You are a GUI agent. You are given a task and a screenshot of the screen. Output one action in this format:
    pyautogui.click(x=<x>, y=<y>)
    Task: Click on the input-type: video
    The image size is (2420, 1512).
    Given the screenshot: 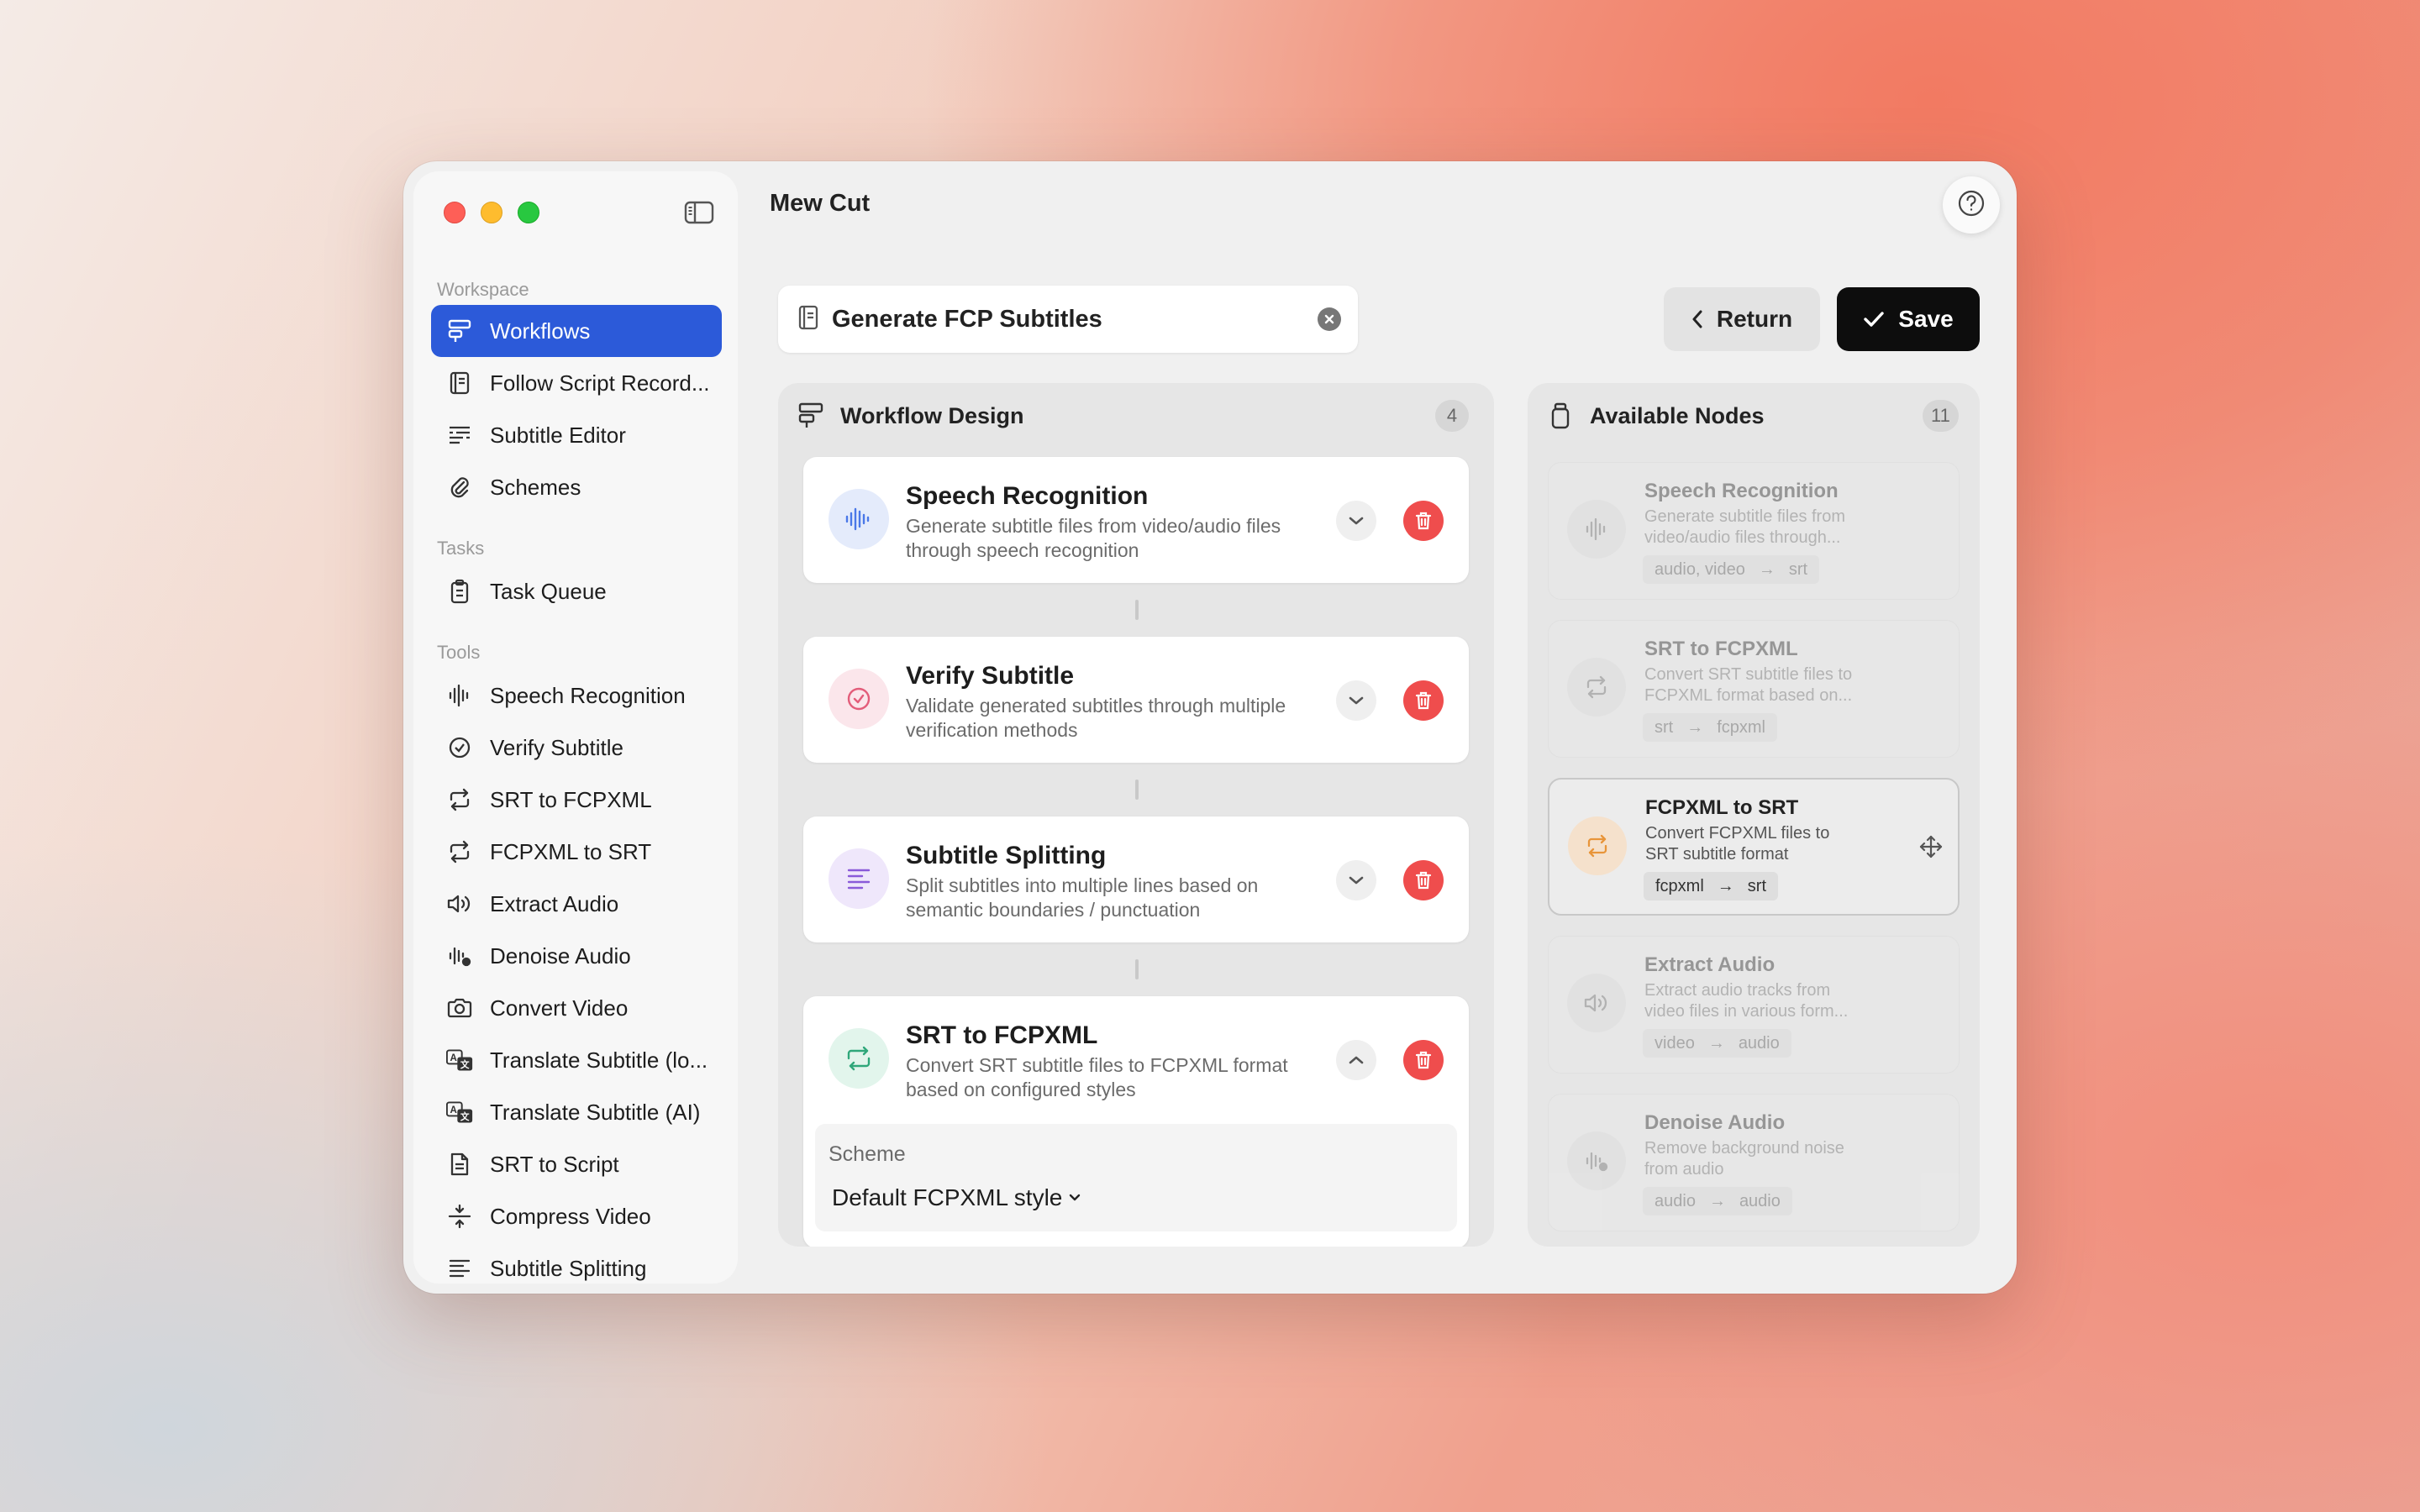 What is the action you would take?
    pyautogui.click(x=1675, y=1043)
    